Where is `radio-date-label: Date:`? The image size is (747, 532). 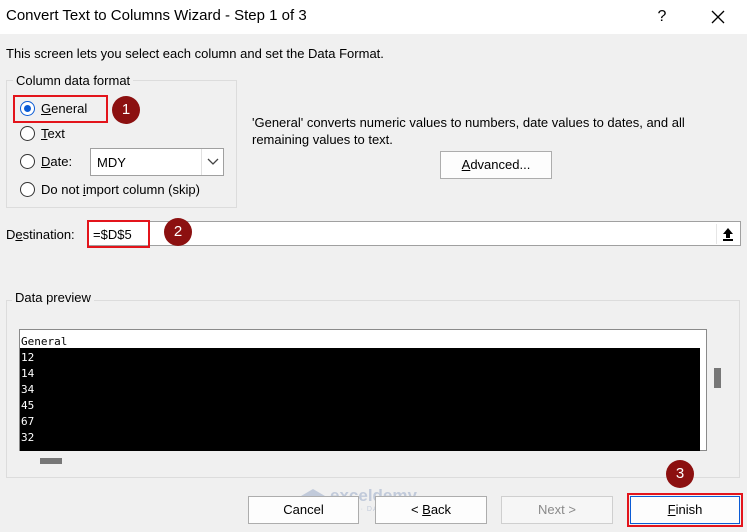 radio-date-label: Date: is located at coordinates (57, 161).